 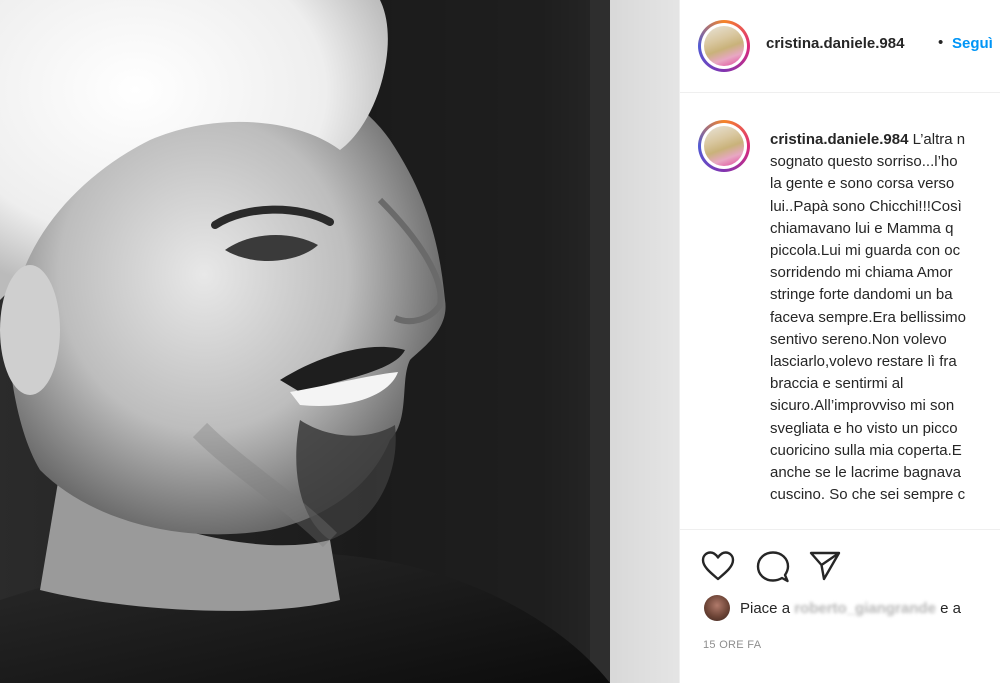 I want to click on caption-line: chiamavano lui e Mamma q, so click(x=862, y=228).